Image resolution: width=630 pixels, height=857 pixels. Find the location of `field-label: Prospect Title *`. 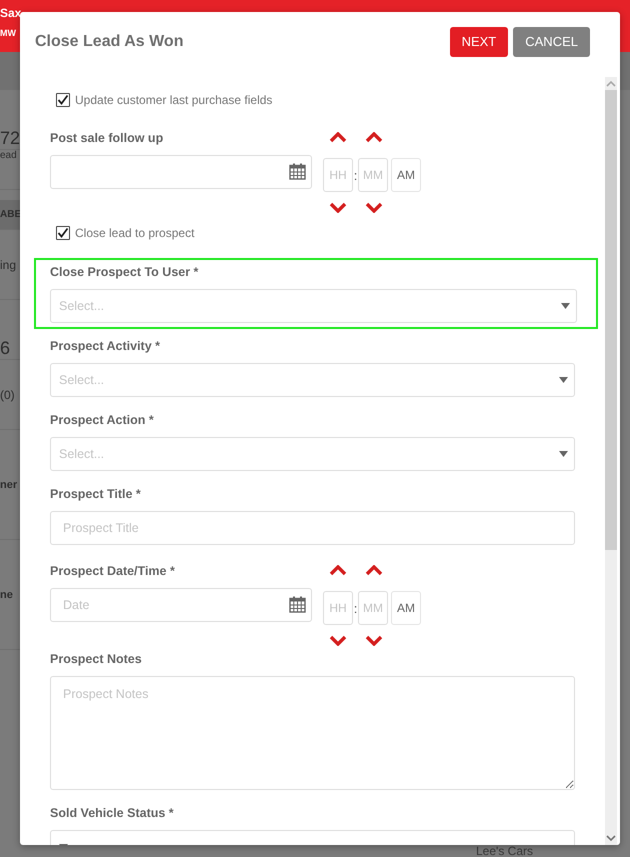

field-label: Prospect Title * is located at coordinates (96, 495).